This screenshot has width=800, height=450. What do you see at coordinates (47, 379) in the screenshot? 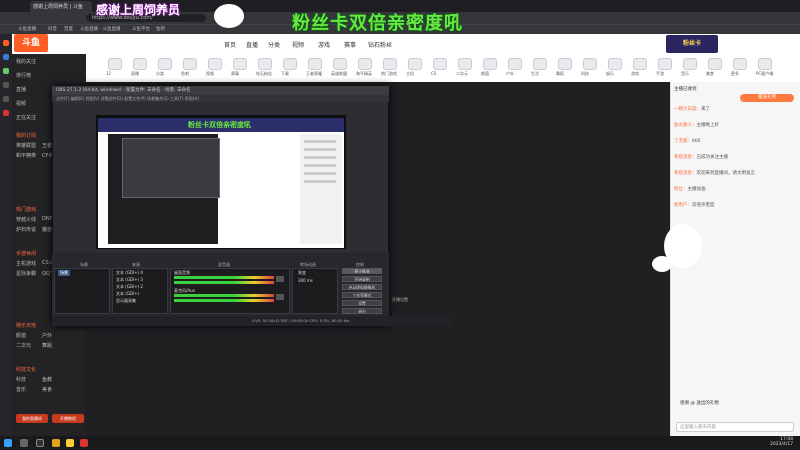
I see `left-nav-item: 鱼教` at bounding box center [47, 379].